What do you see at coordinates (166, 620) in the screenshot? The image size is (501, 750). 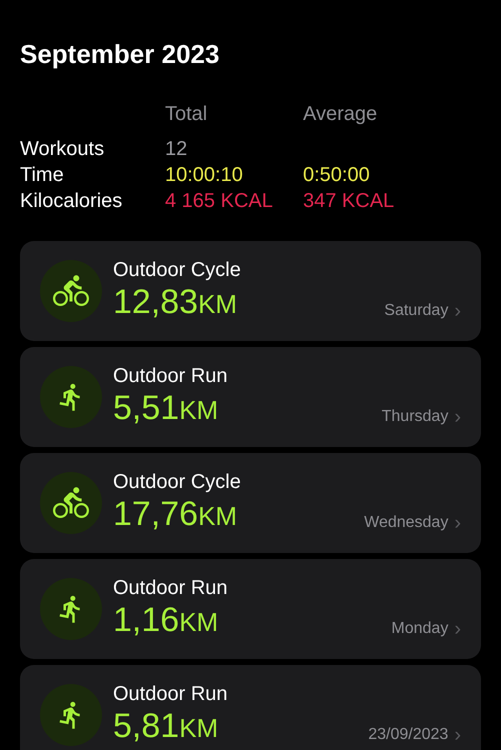 I see `workout-distance: 1,16KM` at bounding box center [166, 620].